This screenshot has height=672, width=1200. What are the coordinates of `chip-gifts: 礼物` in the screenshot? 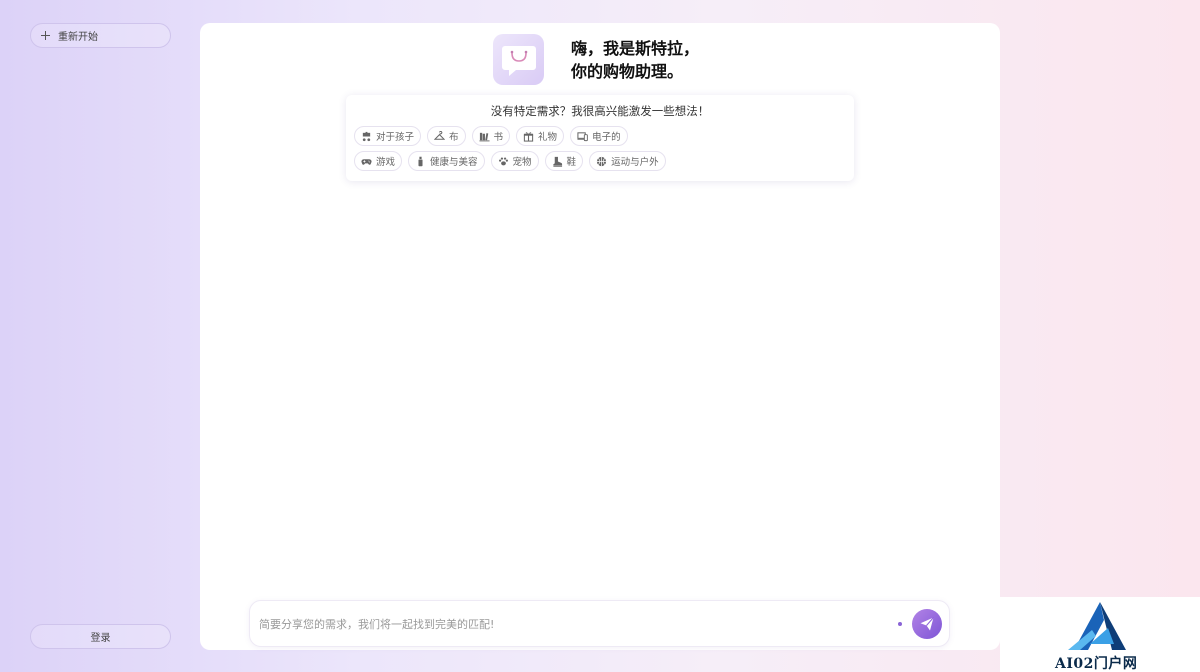 It's located at (540, 136).